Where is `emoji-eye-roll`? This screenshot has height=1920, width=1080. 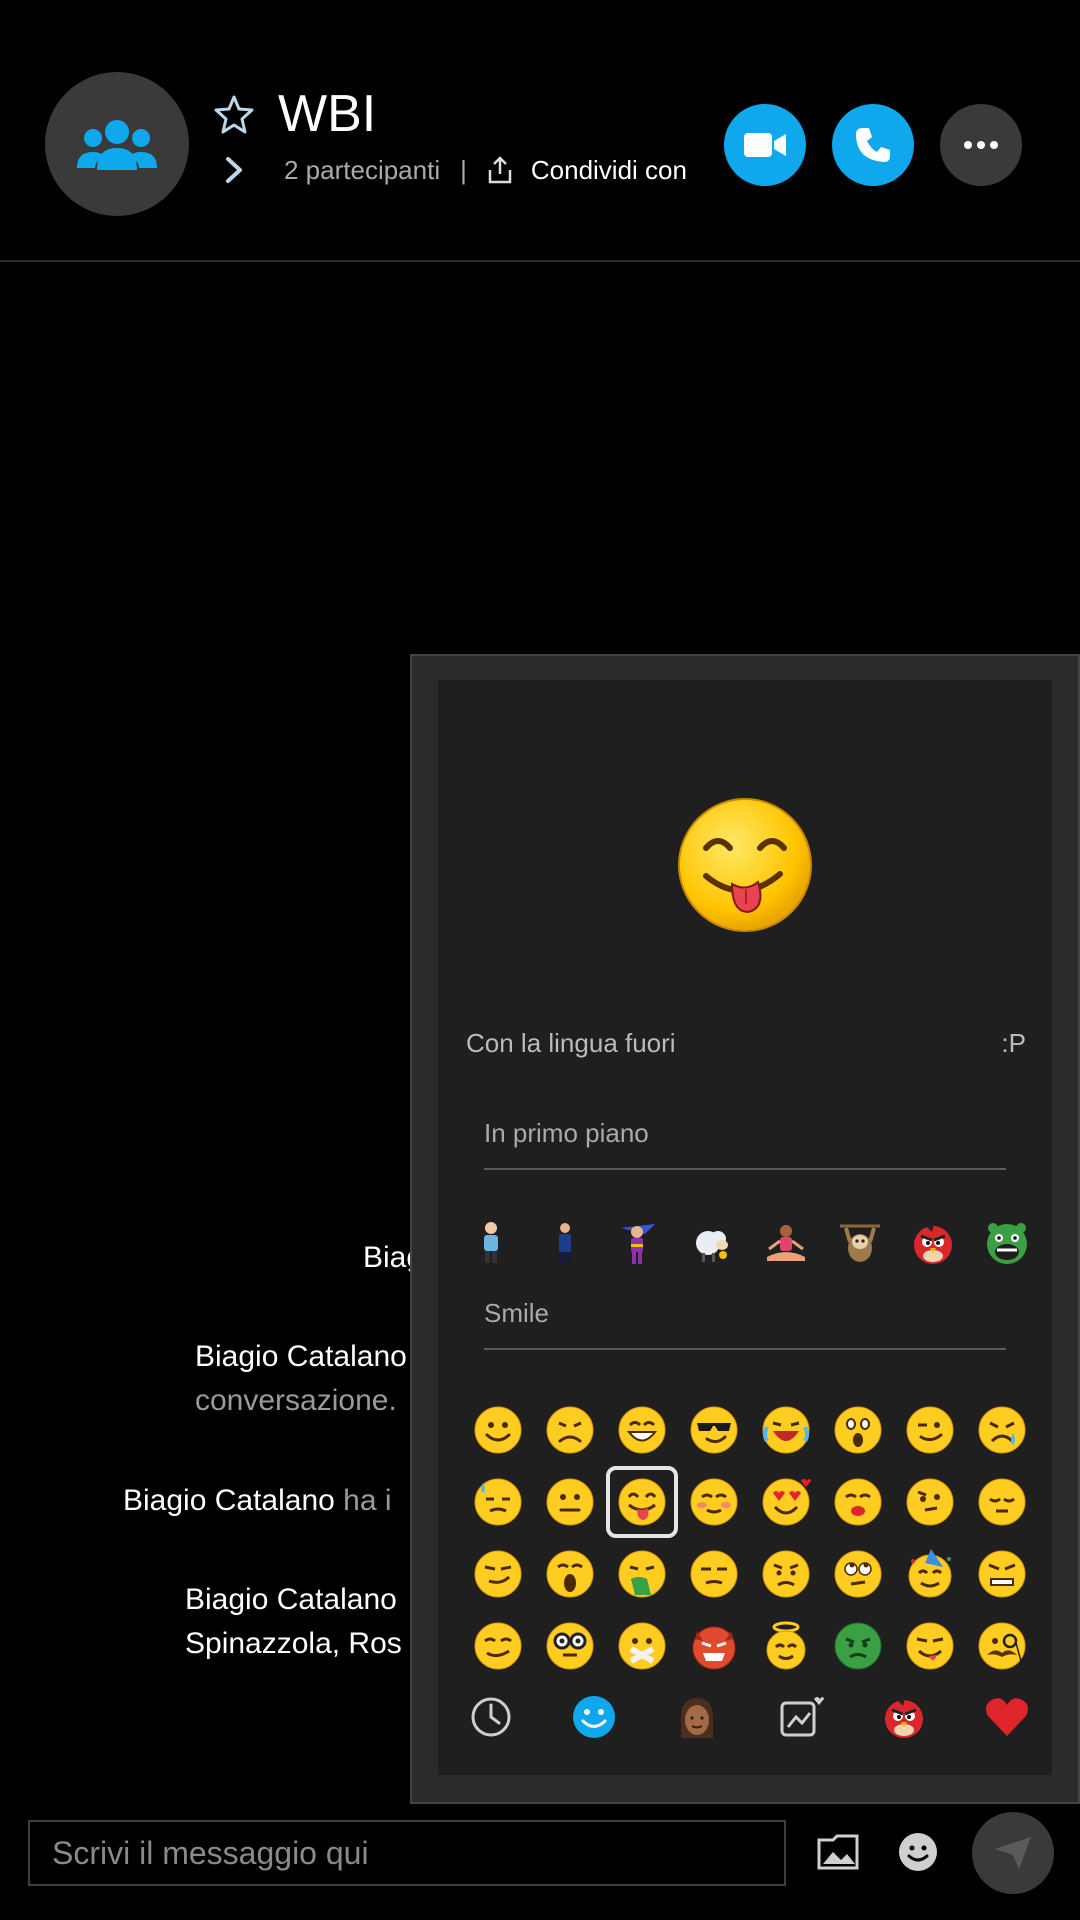
emoji-eye-roll is located at coordinates (858, 1574).